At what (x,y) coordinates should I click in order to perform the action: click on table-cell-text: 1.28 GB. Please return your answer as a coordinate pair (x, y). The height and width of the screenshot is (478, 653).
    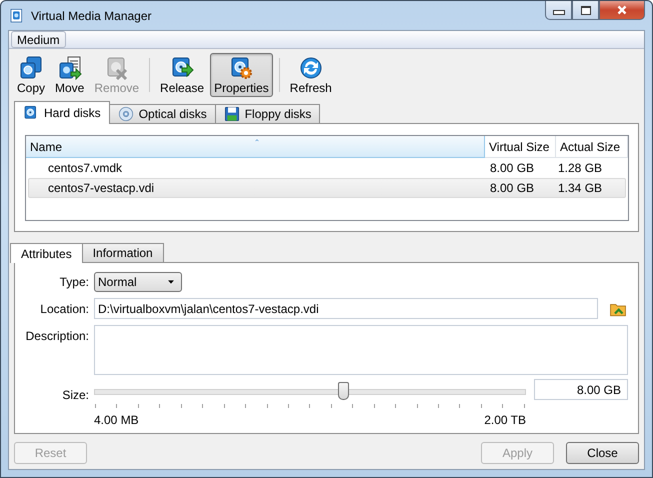
    Looking at the image, I should click on (580, 168).